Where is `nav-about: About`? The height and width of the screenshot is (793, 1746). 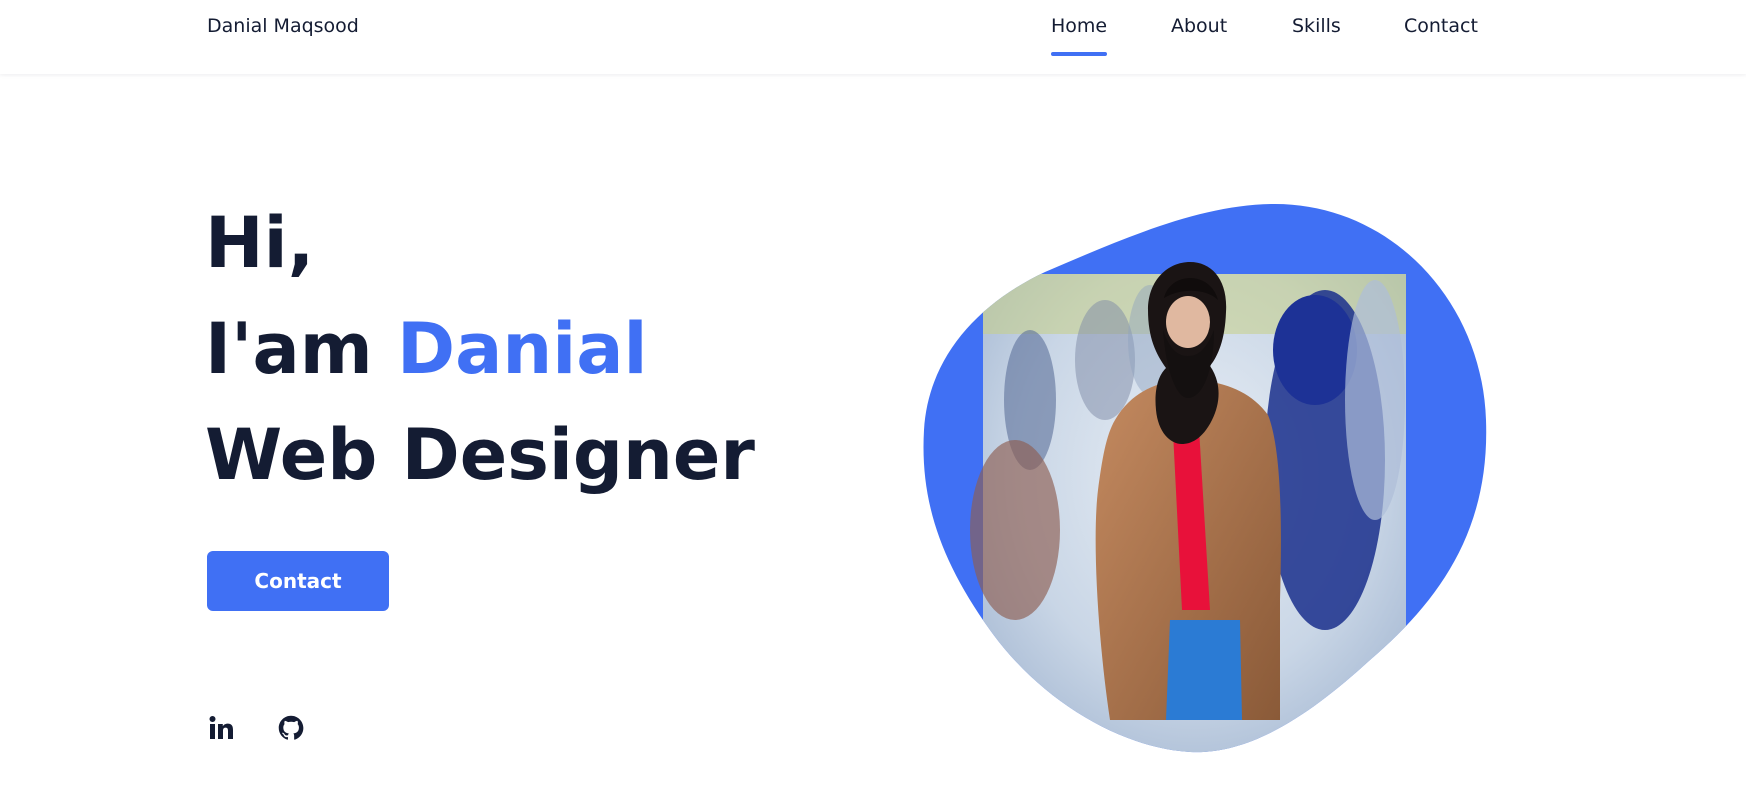
nav-about: About is located at coordinates (1199, 26).